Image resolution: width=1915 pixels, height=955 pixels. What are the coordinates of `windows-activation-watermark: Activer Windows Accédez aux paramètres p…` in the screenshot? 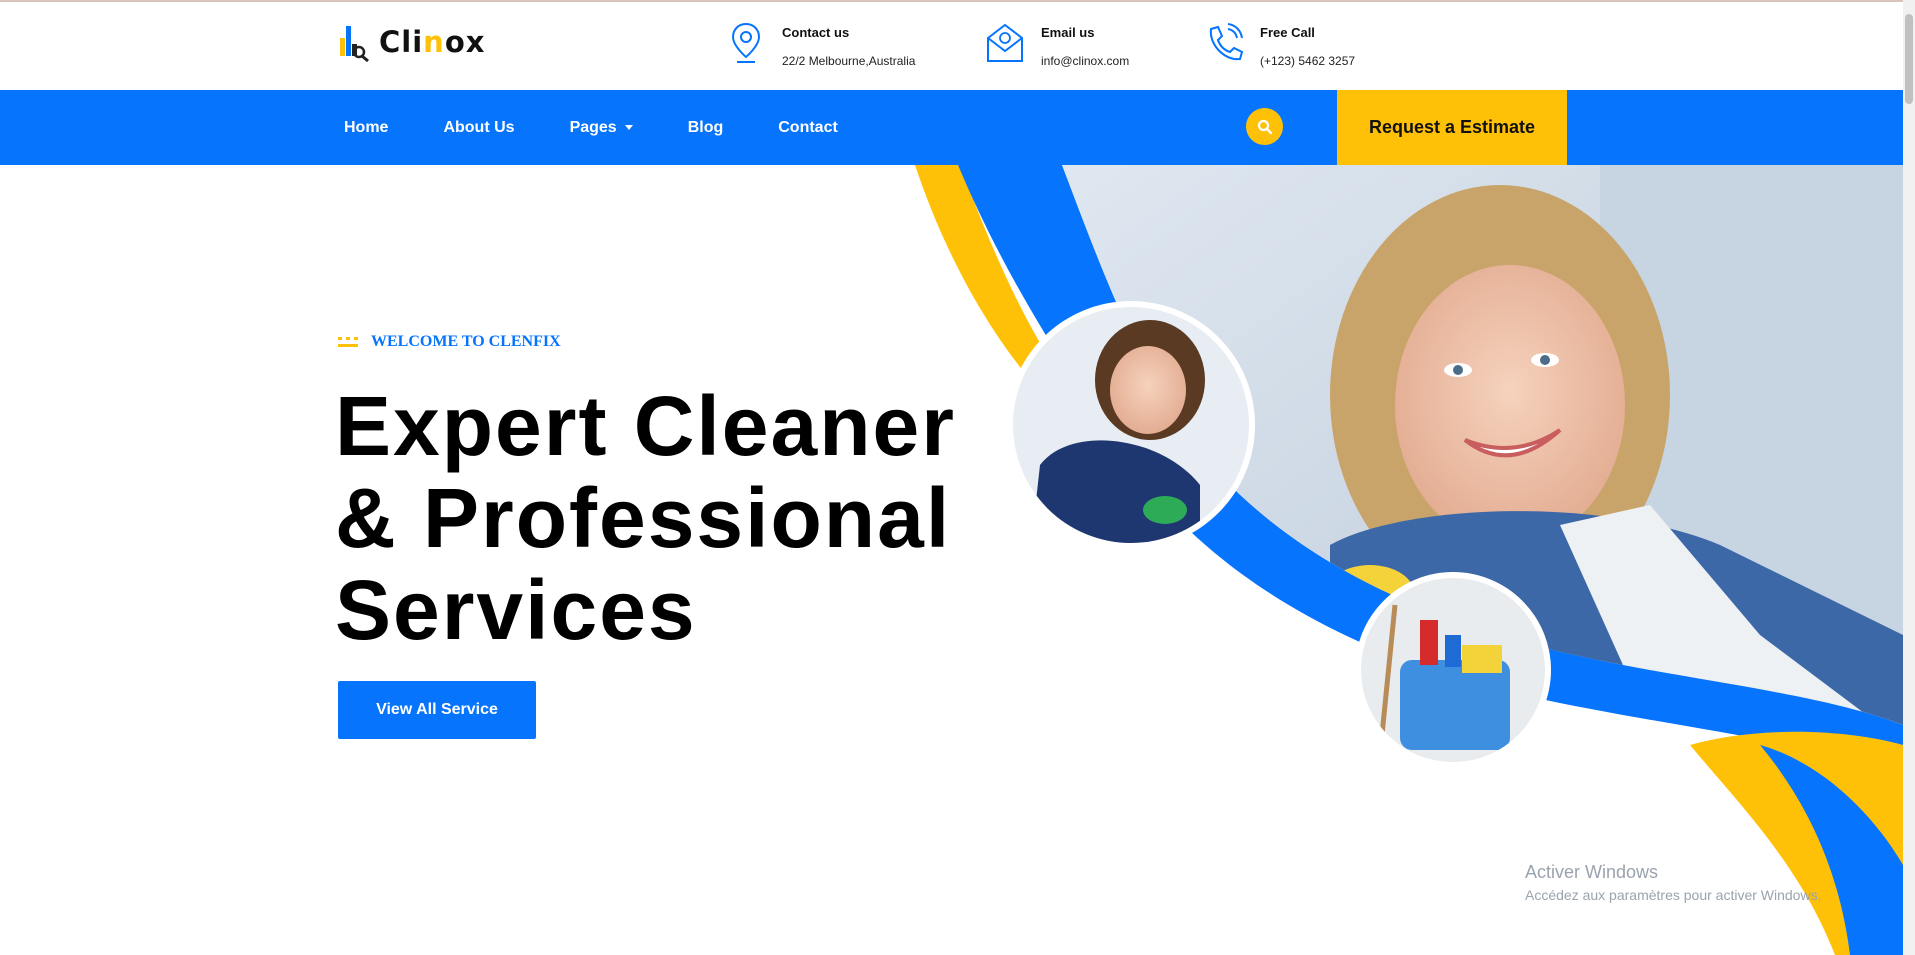 It's located at (1673, 882).